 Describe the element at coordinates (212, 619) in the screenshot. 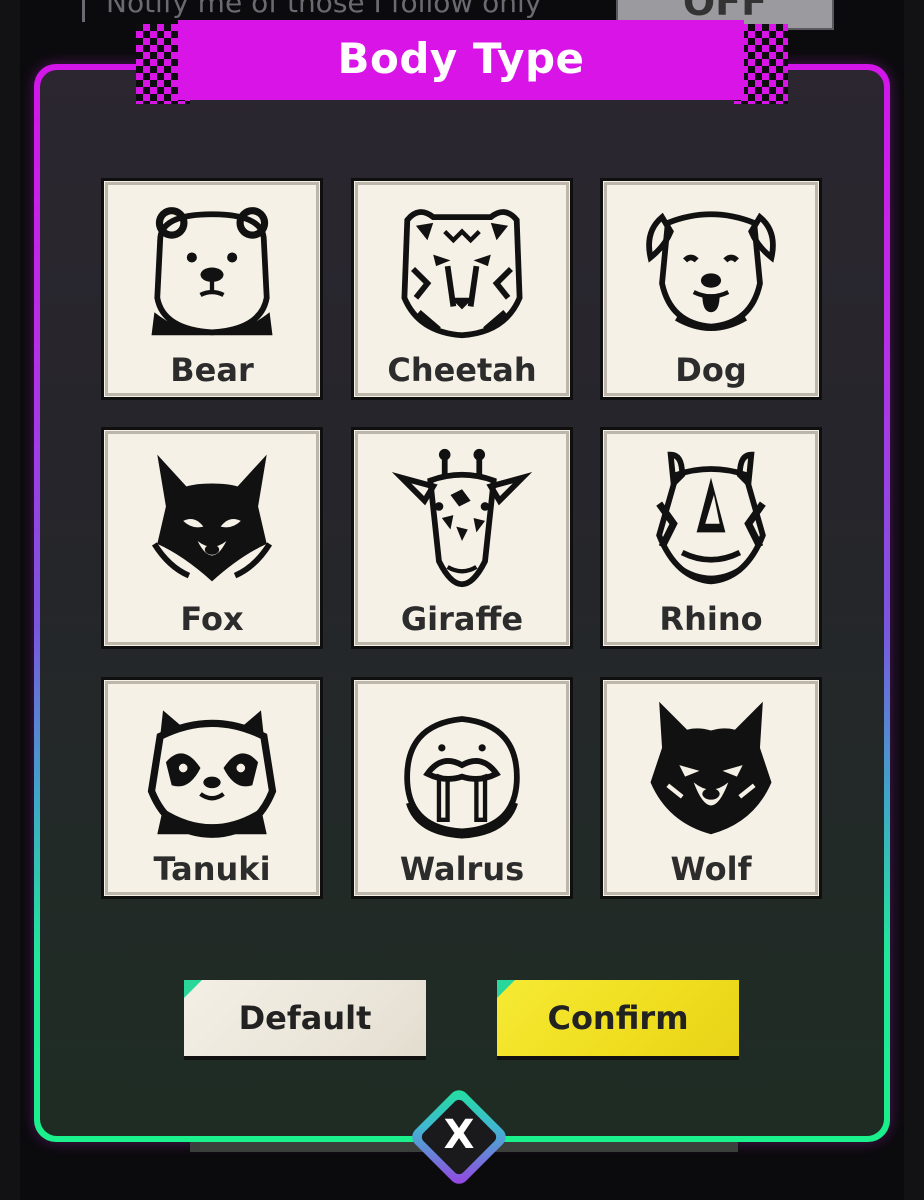

I see `option-label: Fox` at that location.